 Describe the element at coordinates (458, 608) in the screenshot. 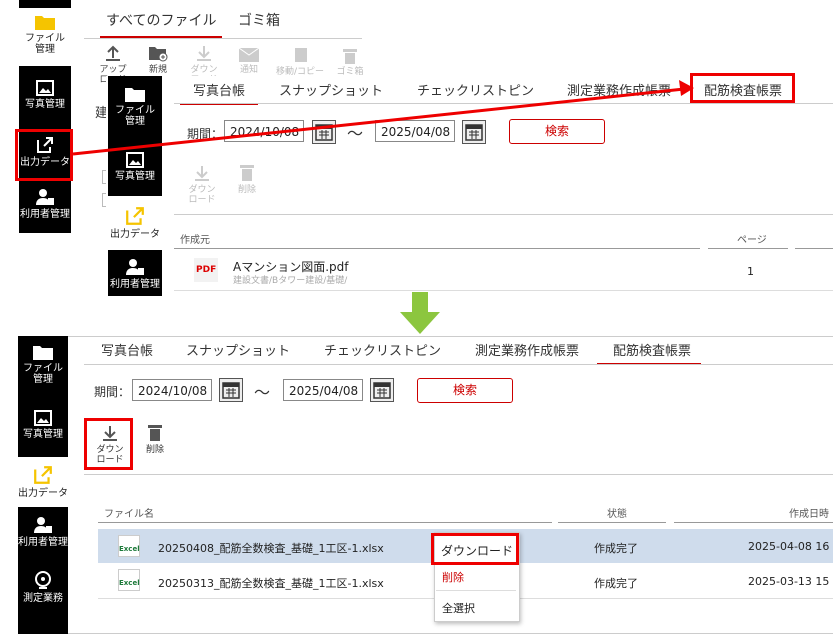

I see `context-menu-select-all: 全選択` at that location.